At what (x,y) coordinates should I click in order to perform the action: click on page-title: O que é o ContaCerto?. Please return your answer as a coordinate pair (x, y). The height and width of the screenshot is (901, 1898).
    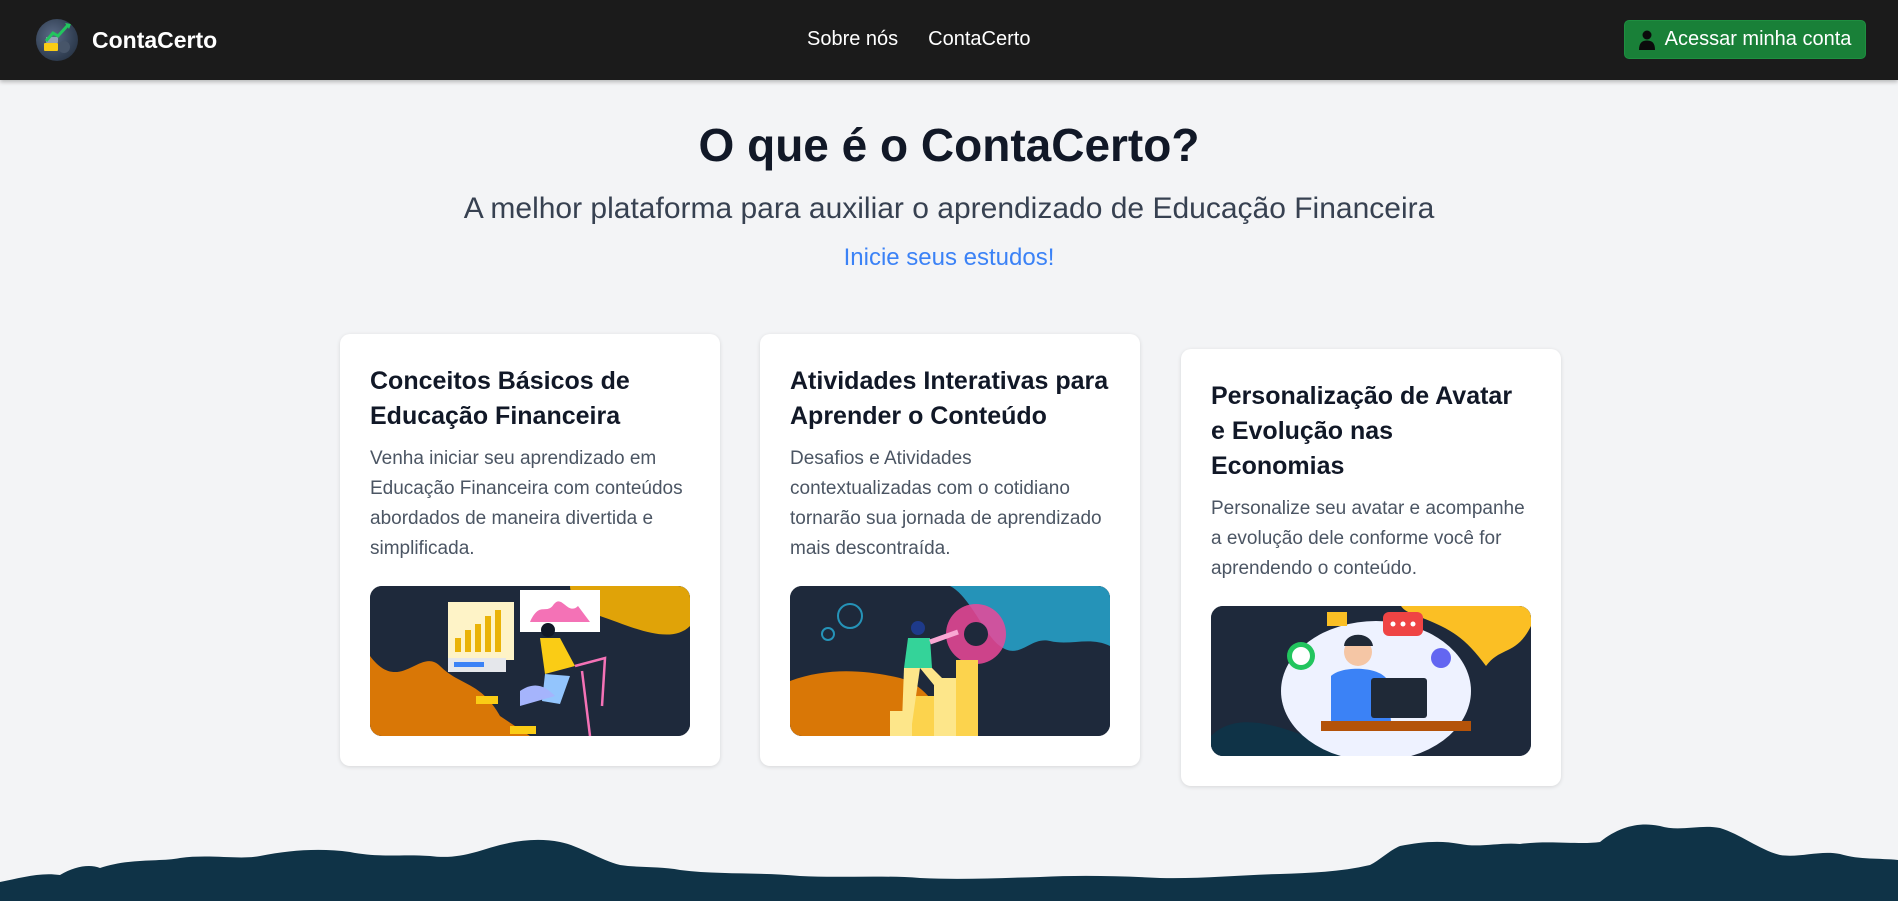
    Looking at the image, I should click on (949, 145).